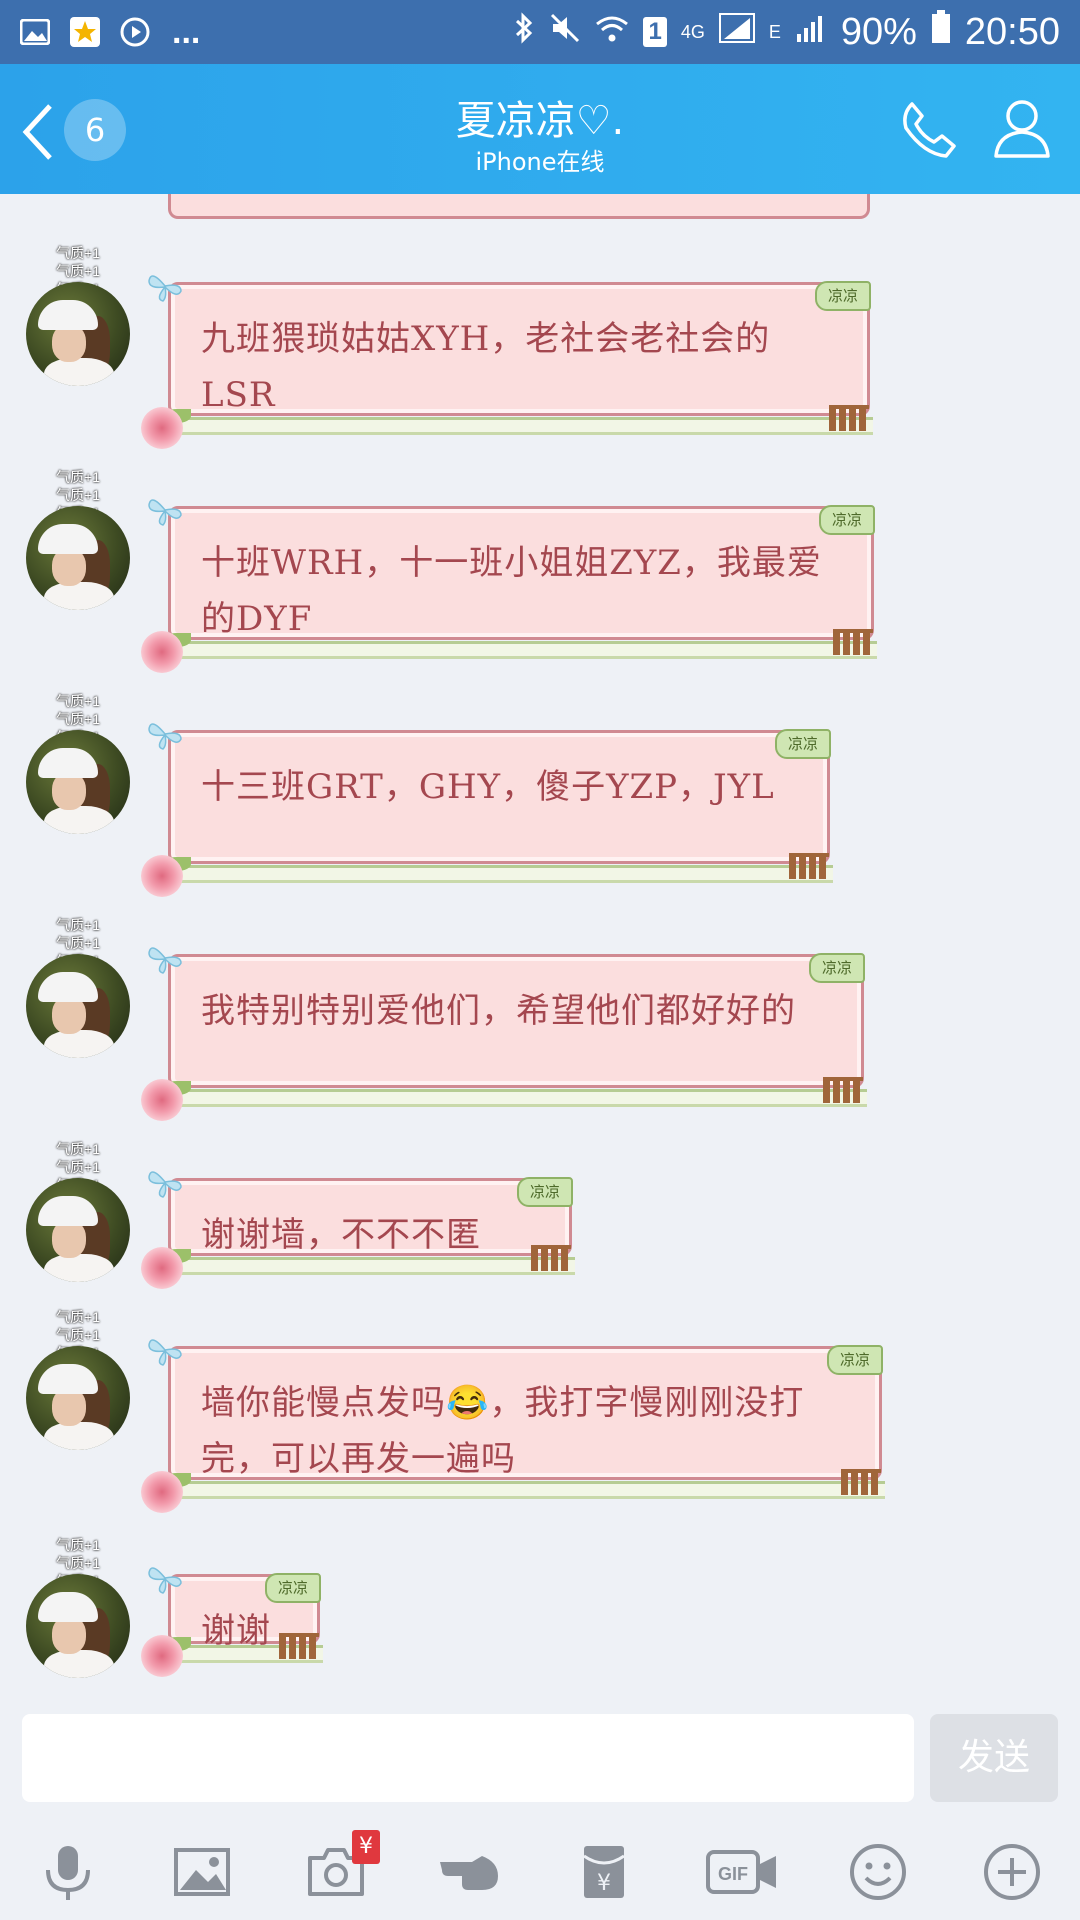 This screenshot has width=1080, height=1920. What do you see at coordinates (232, 1622) in the screenshot?
I see `message-bubble: 凉凉 谢谢` at bounding box center [232, 1622].